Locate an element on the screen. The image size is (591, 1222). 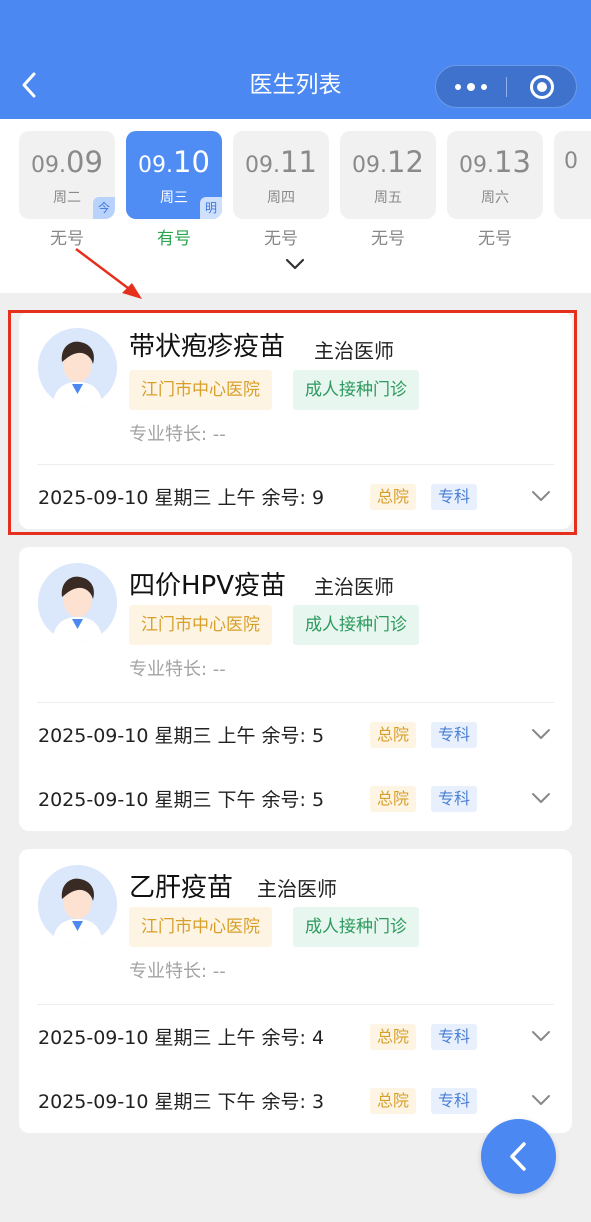
miniapp-capsule is located at coordinates (506, 86).